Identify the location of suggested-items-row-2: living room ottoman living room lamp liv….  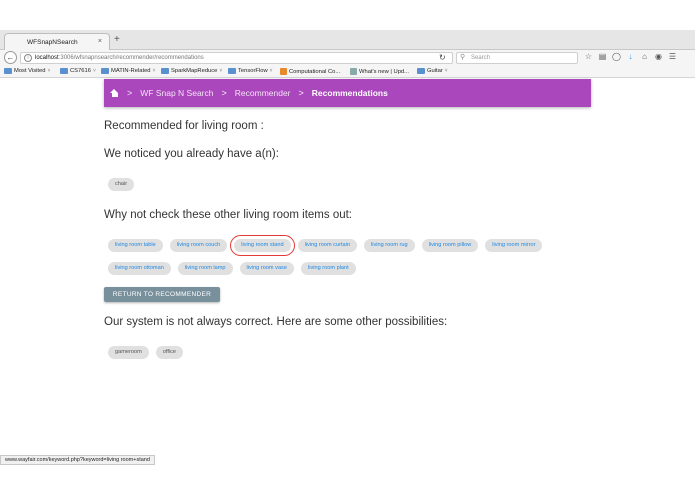
(232, 268).